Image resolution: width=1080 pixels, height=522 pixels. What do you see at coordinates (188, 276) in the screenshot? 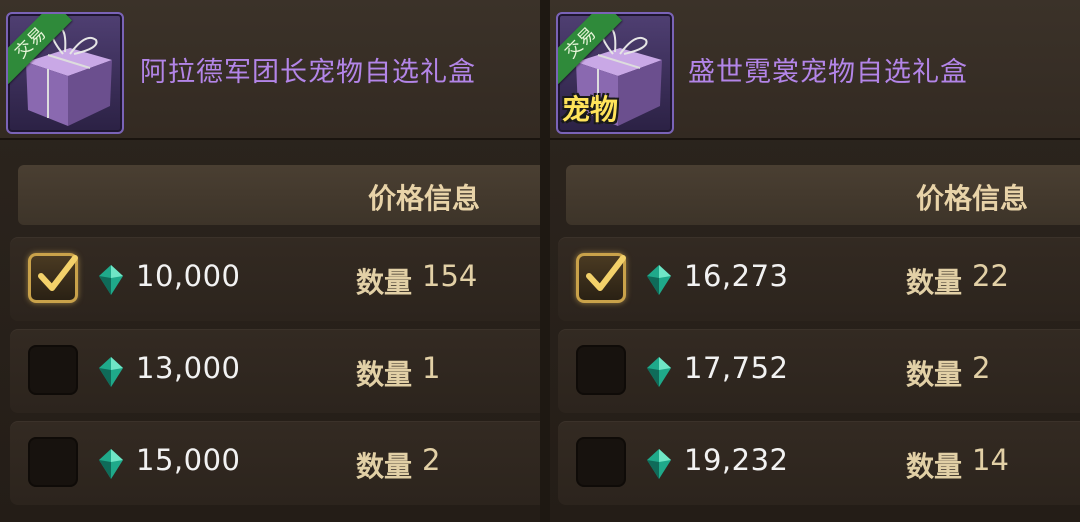
I see `price-value: 10,000` at bounding box center [188, 276].